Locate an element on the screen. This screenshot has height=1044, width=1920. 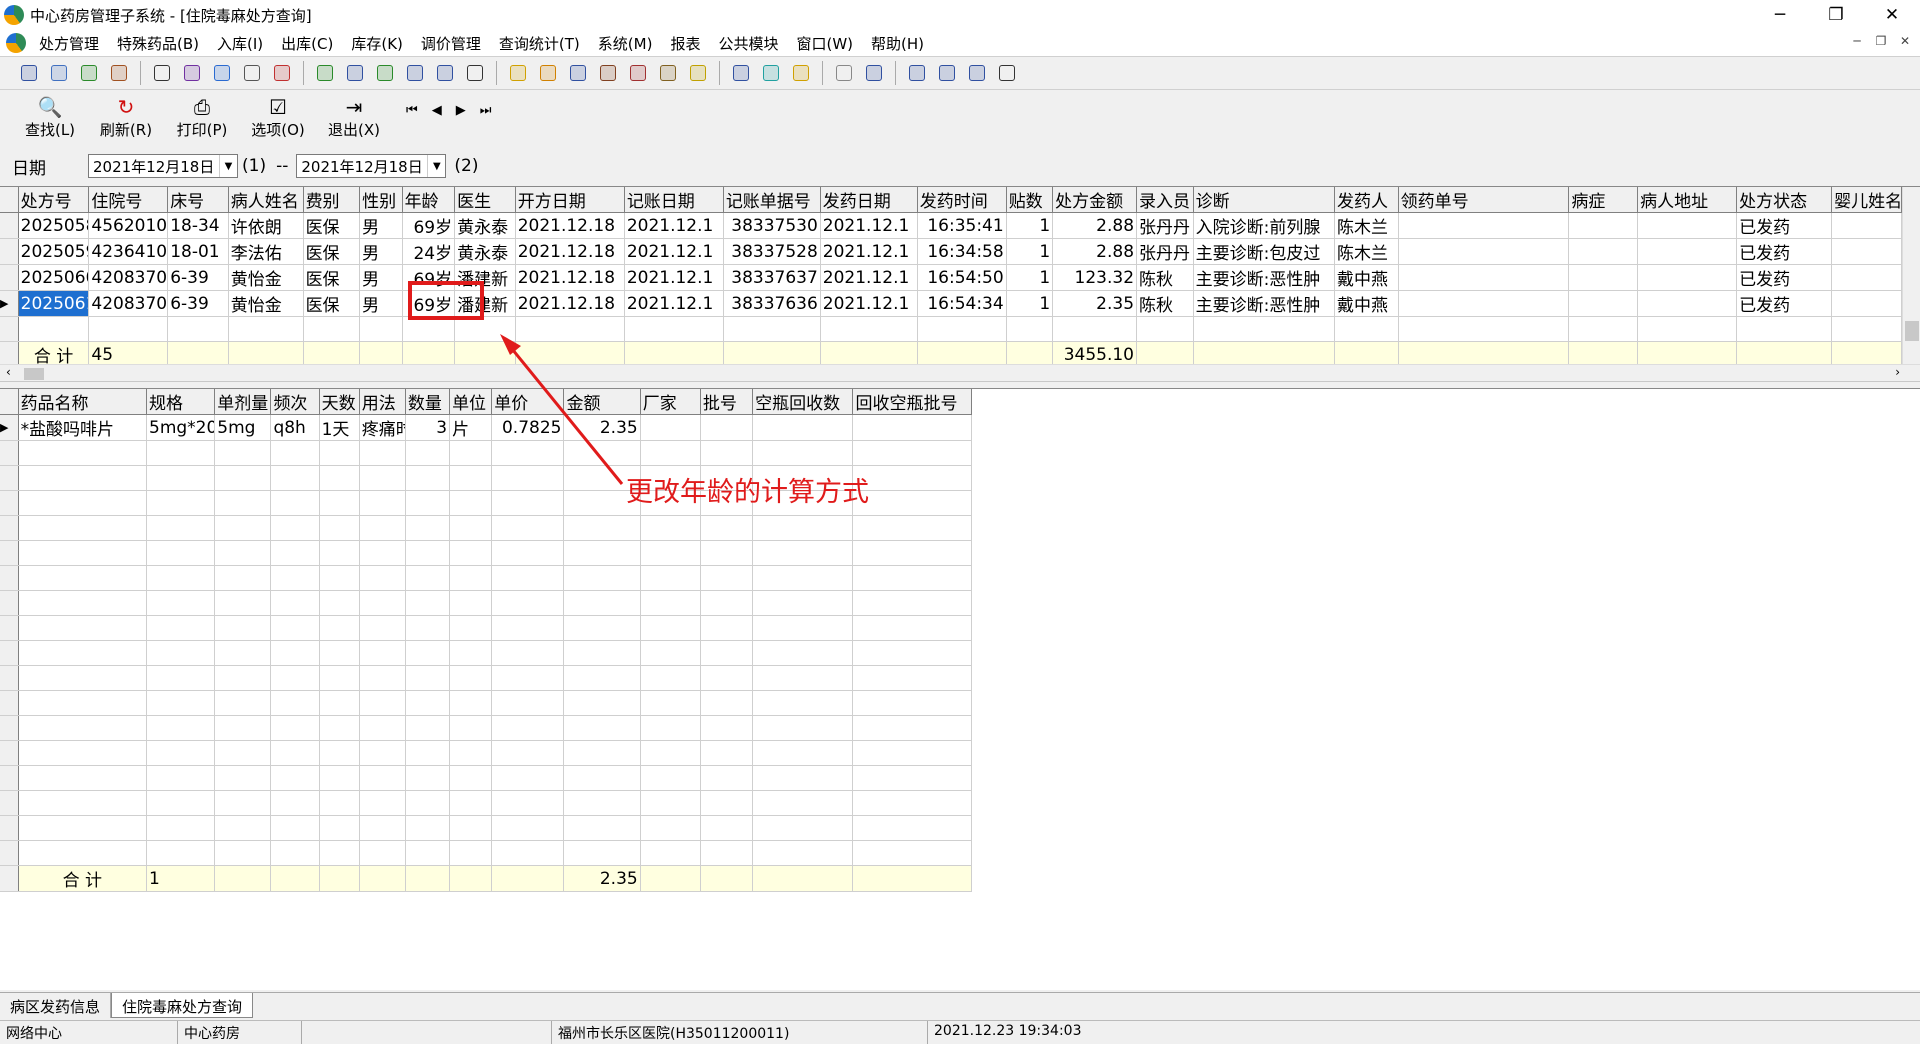
tab-narcotic-query: 住院毒麻处方查询 is located at coordinates (182, 1005).